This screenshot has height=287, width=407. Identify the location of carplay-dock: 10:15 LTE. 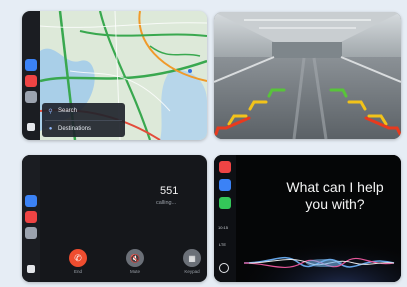
(225, 218).